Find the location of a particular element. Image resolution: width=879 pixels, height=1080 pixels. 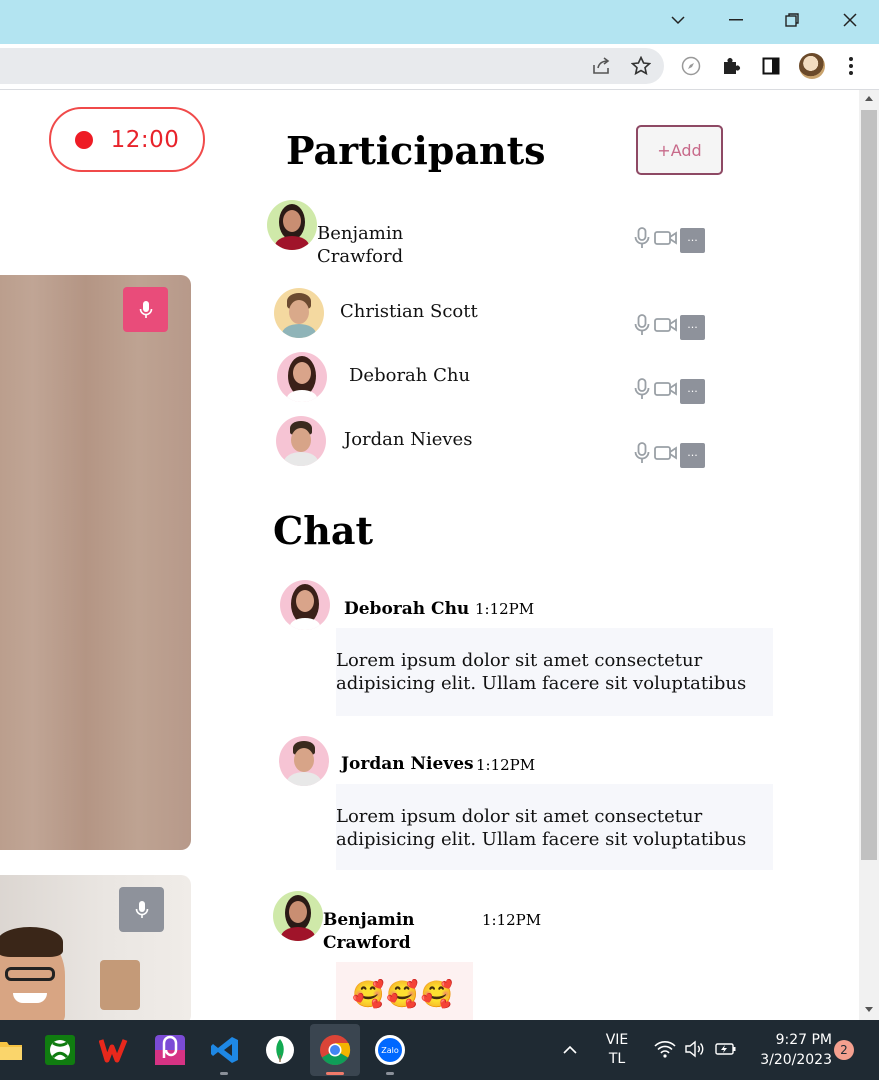

video-tile-secondary is located at coordinates (95, 947).